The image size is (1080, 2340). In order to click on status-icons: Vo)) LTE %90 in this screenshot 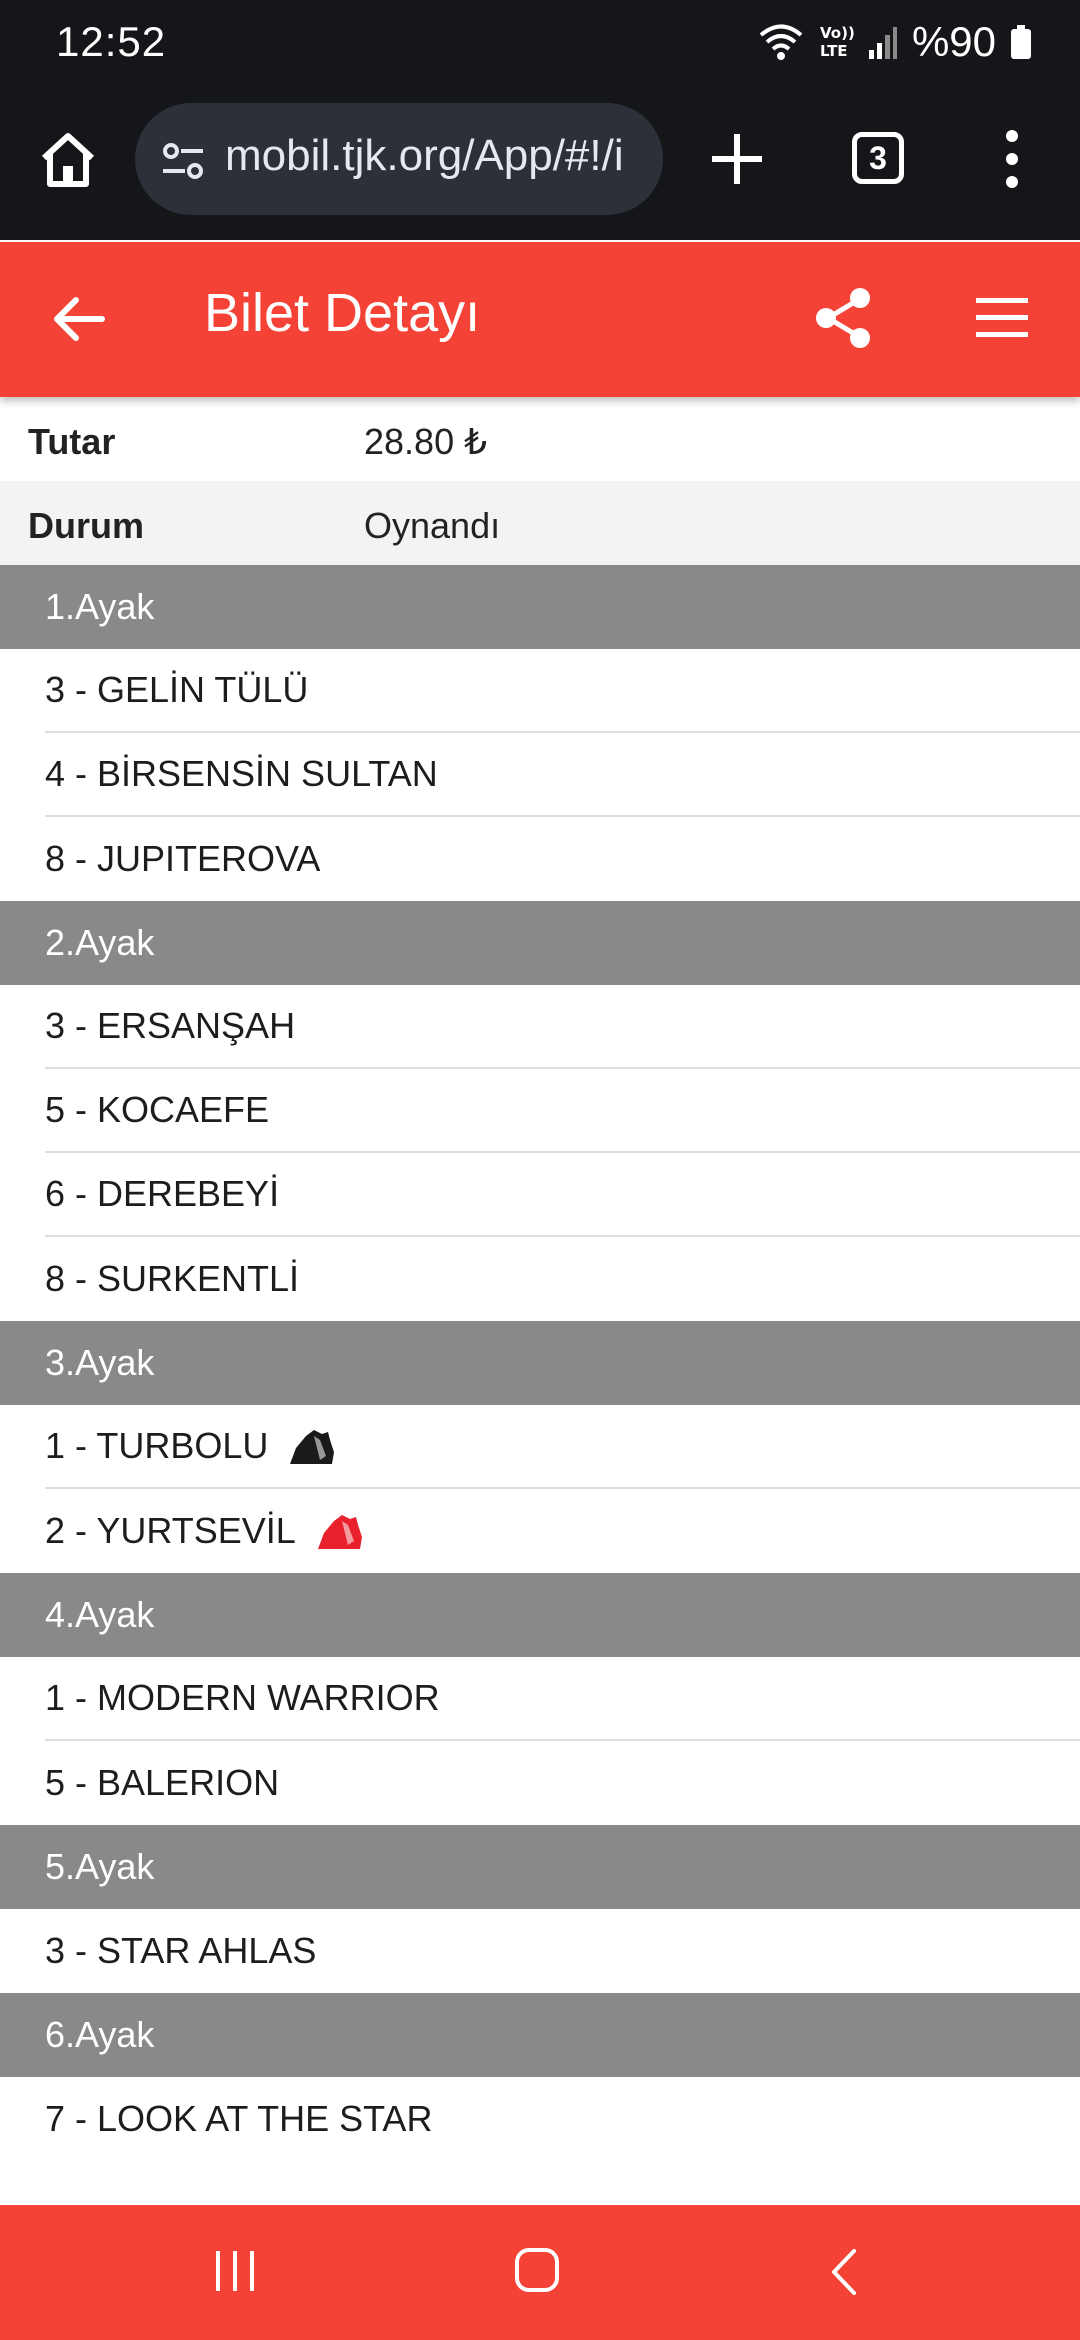, I will do `click(895, 42)`.